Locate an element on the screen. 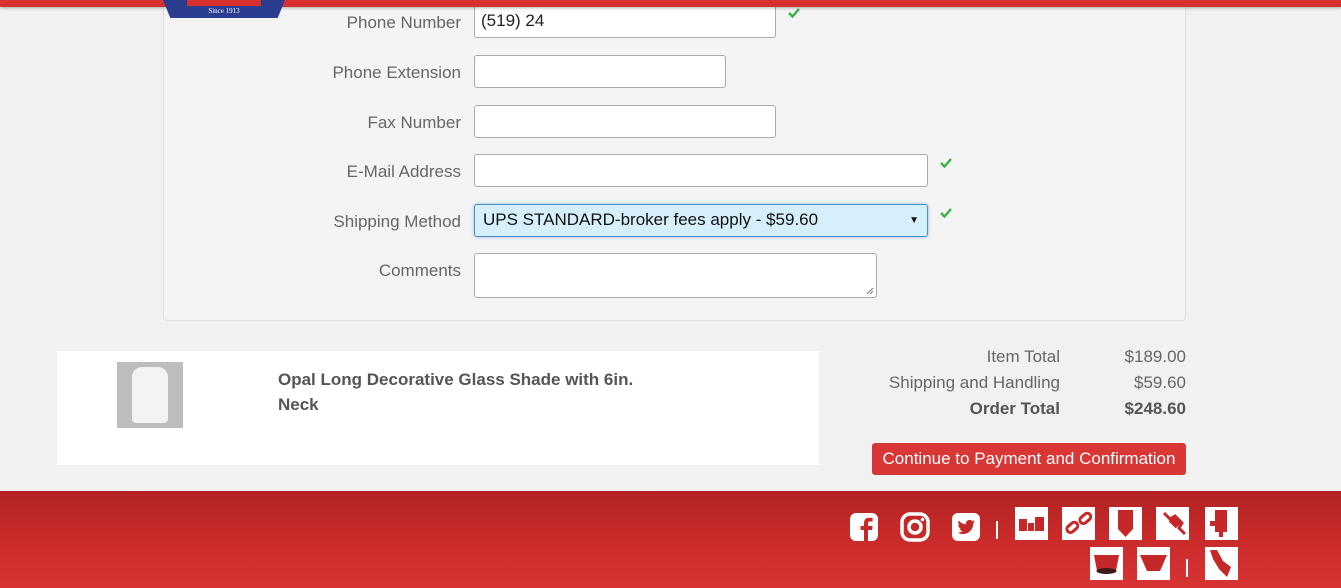  comments-label: Comments is located at coordinates (419, 270).